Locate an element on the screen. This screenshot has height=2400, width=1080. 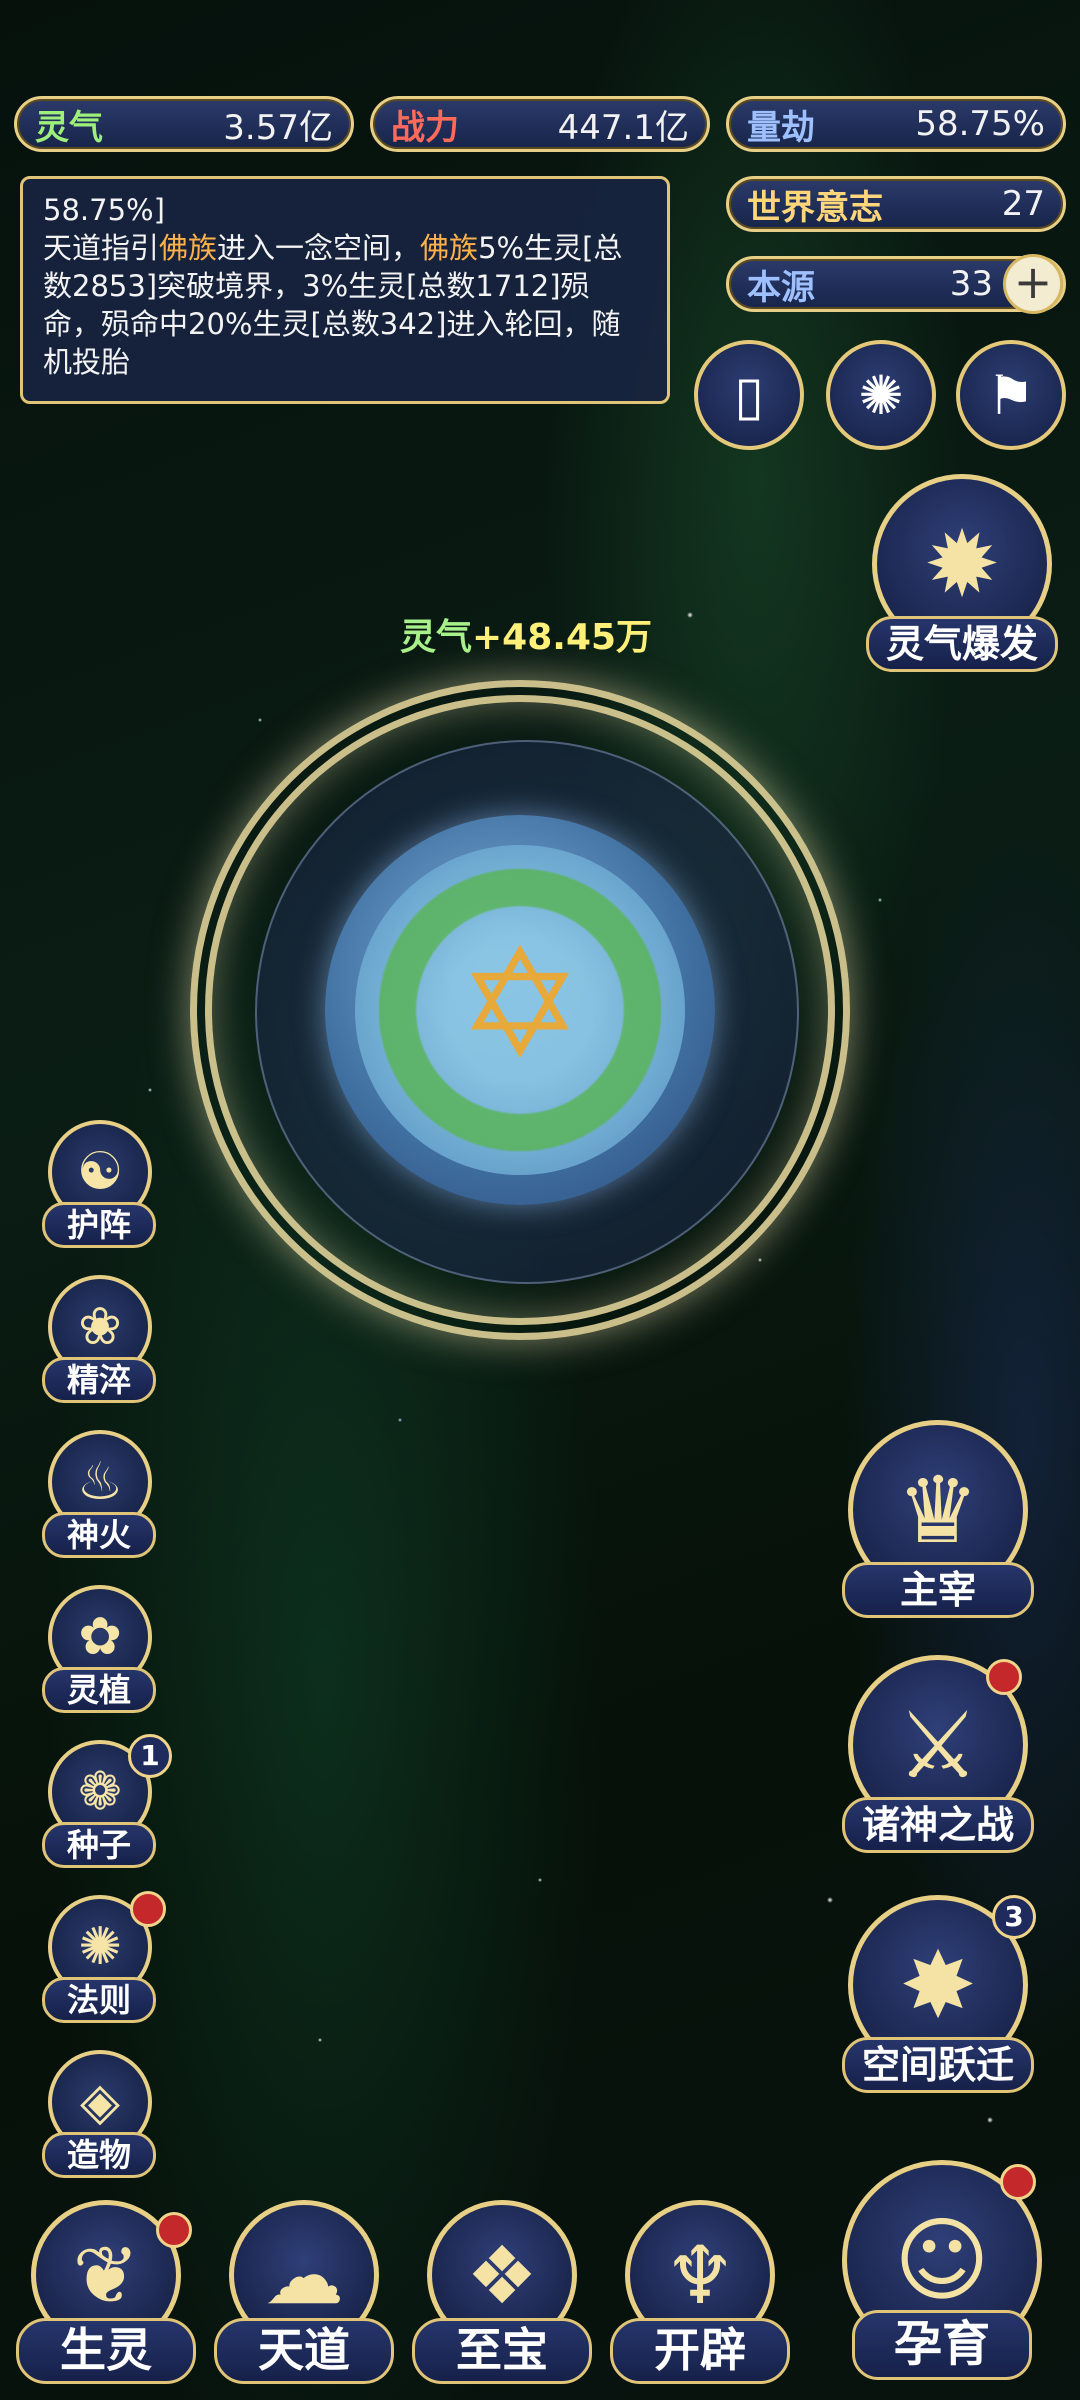
resource-liangjie: 量劫 58.75% is located at coordinates (896, 124).